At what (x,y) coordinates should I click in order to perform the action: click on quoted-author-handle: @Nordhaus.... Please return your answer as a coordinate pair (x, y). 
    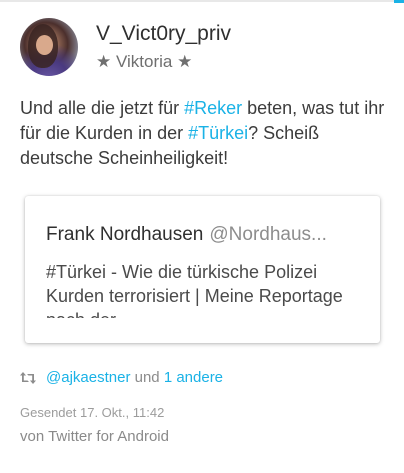
    Looking at the image, I should click on (268, 234).